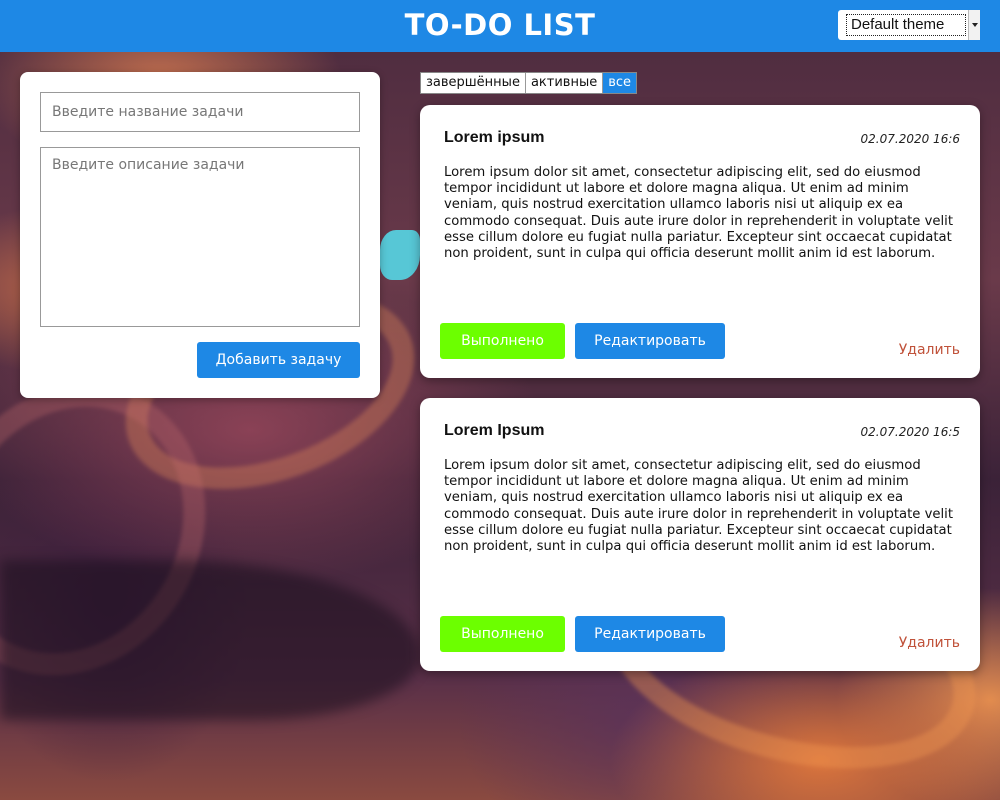  I want to click on new-task-form: Добавить задачу, so click(200, 235).